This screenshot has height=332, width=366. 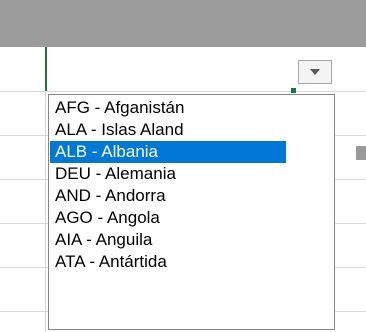 What do you see at coordinates (168, 262) in the screenshot?
I see `list-item-ata: ATA - Antártida` at bounding box center [168, 262].